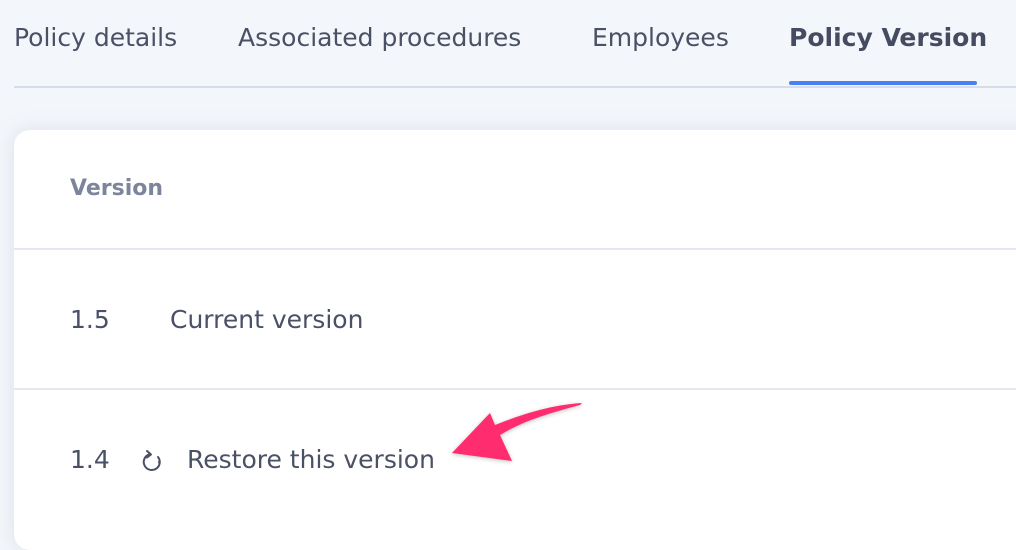 Image resolution: width=1016 pixels, height=550 pixels. I want to click on tab-policy-details: Policy details, so click(95, 38).